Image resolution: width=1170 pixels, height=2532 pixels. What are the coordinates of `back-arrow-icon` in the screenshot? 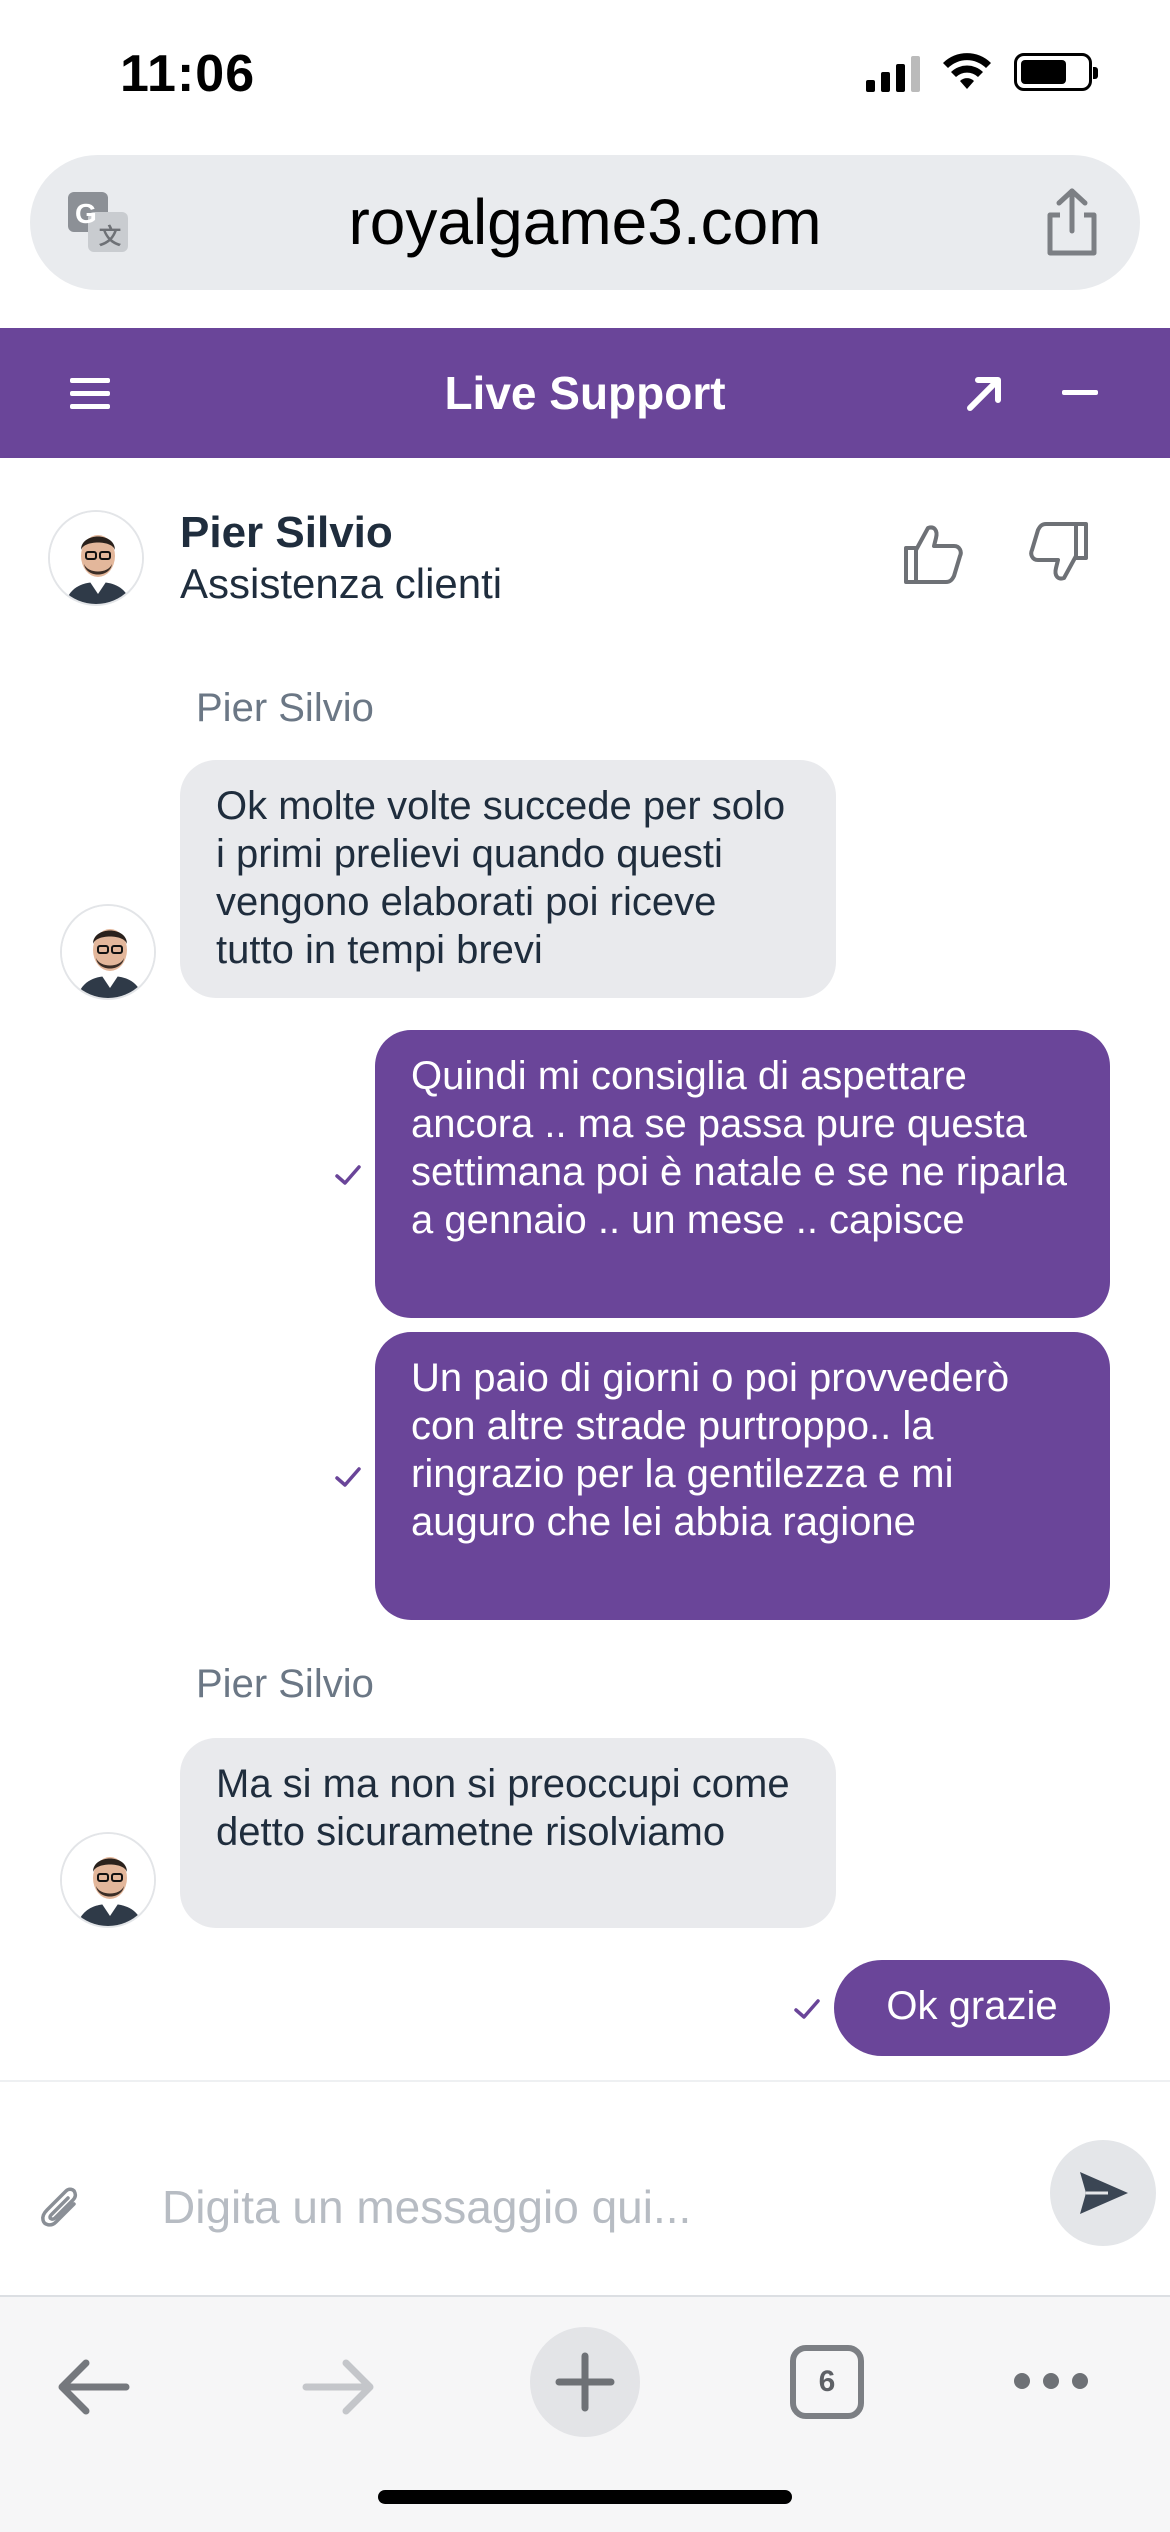 It's located at (94, 2387).